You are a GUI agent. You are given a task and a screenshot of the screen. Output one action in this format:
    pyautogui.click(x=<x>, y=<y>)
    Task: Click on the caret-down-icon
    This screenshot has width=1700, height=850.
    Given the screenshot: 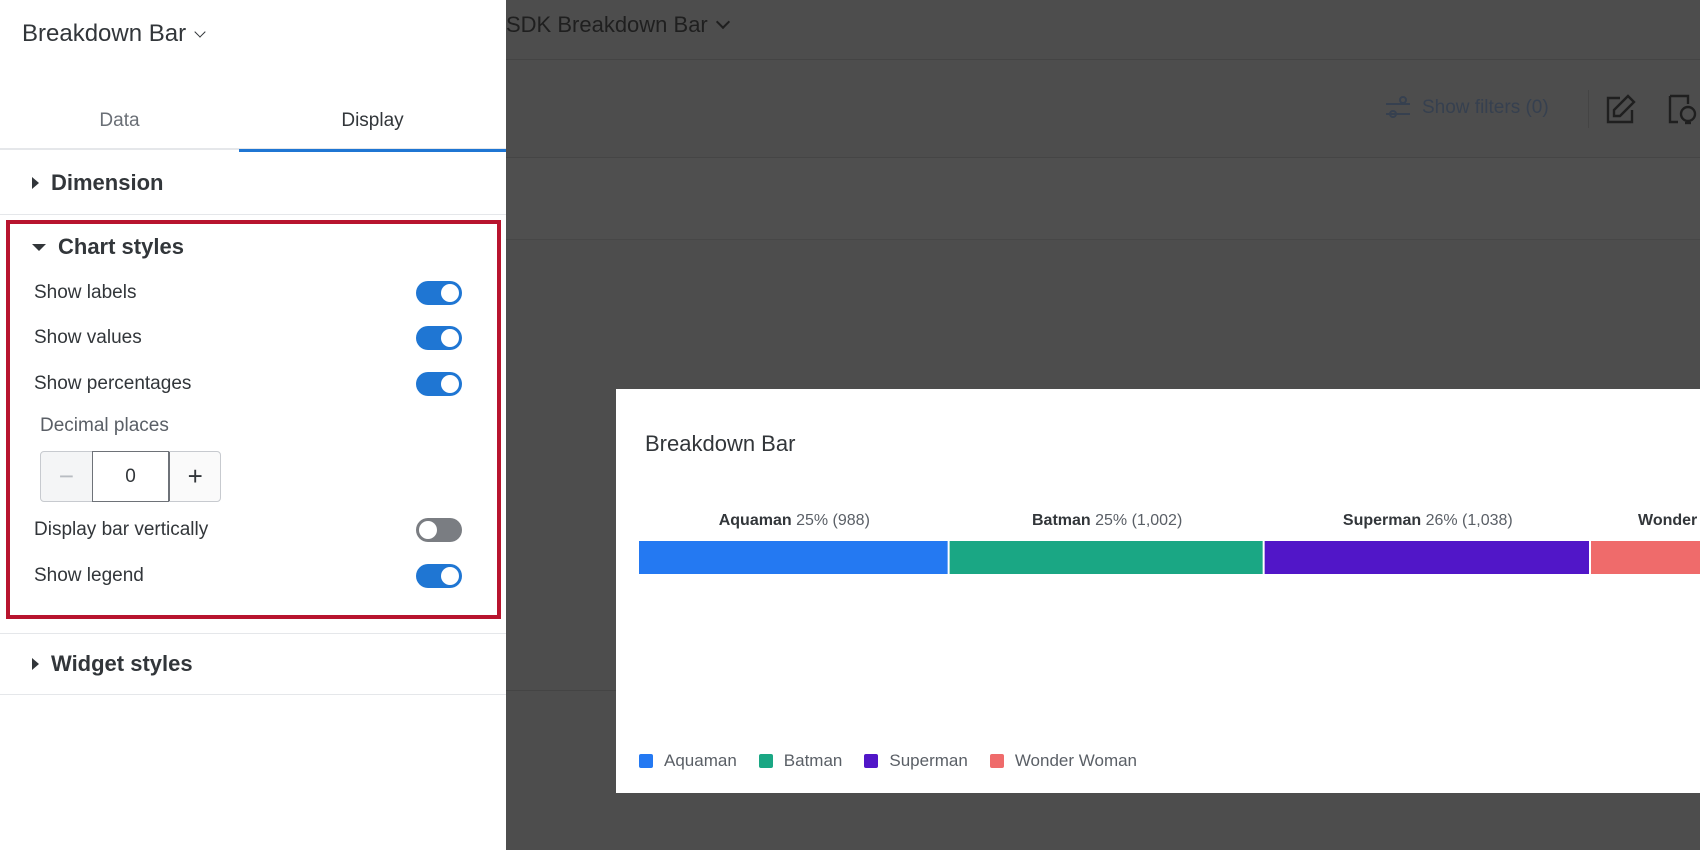 What is the action you would take?
    pyautogui.click(x=39, y=247)
    